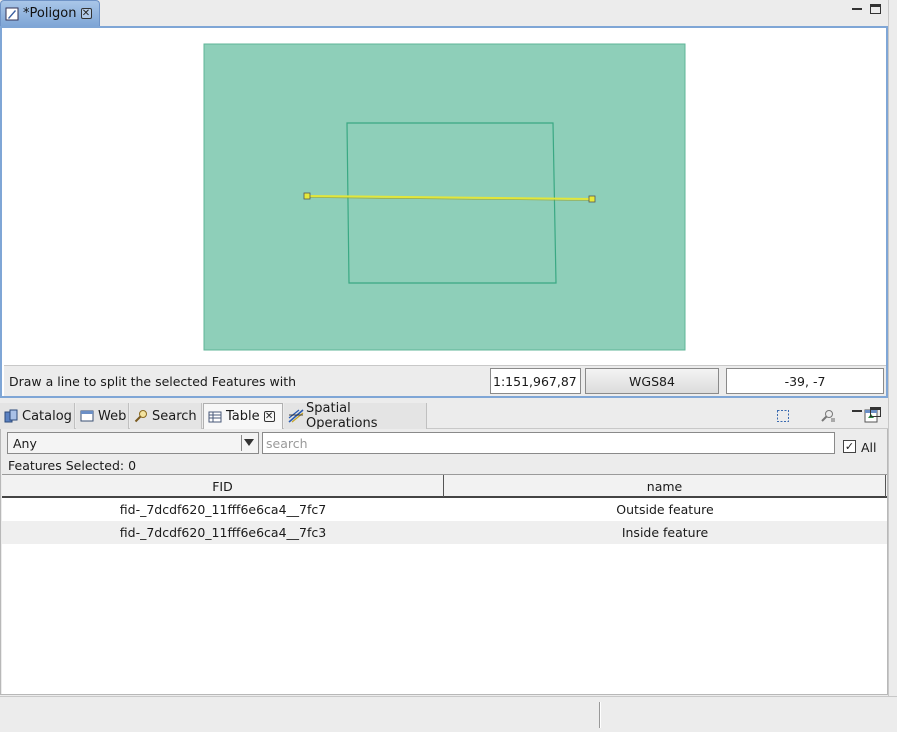  Describe the element at coordinates (444, 13) in the screenshot. I see `editor-tab-bar: *Poligon ✕` at that location.